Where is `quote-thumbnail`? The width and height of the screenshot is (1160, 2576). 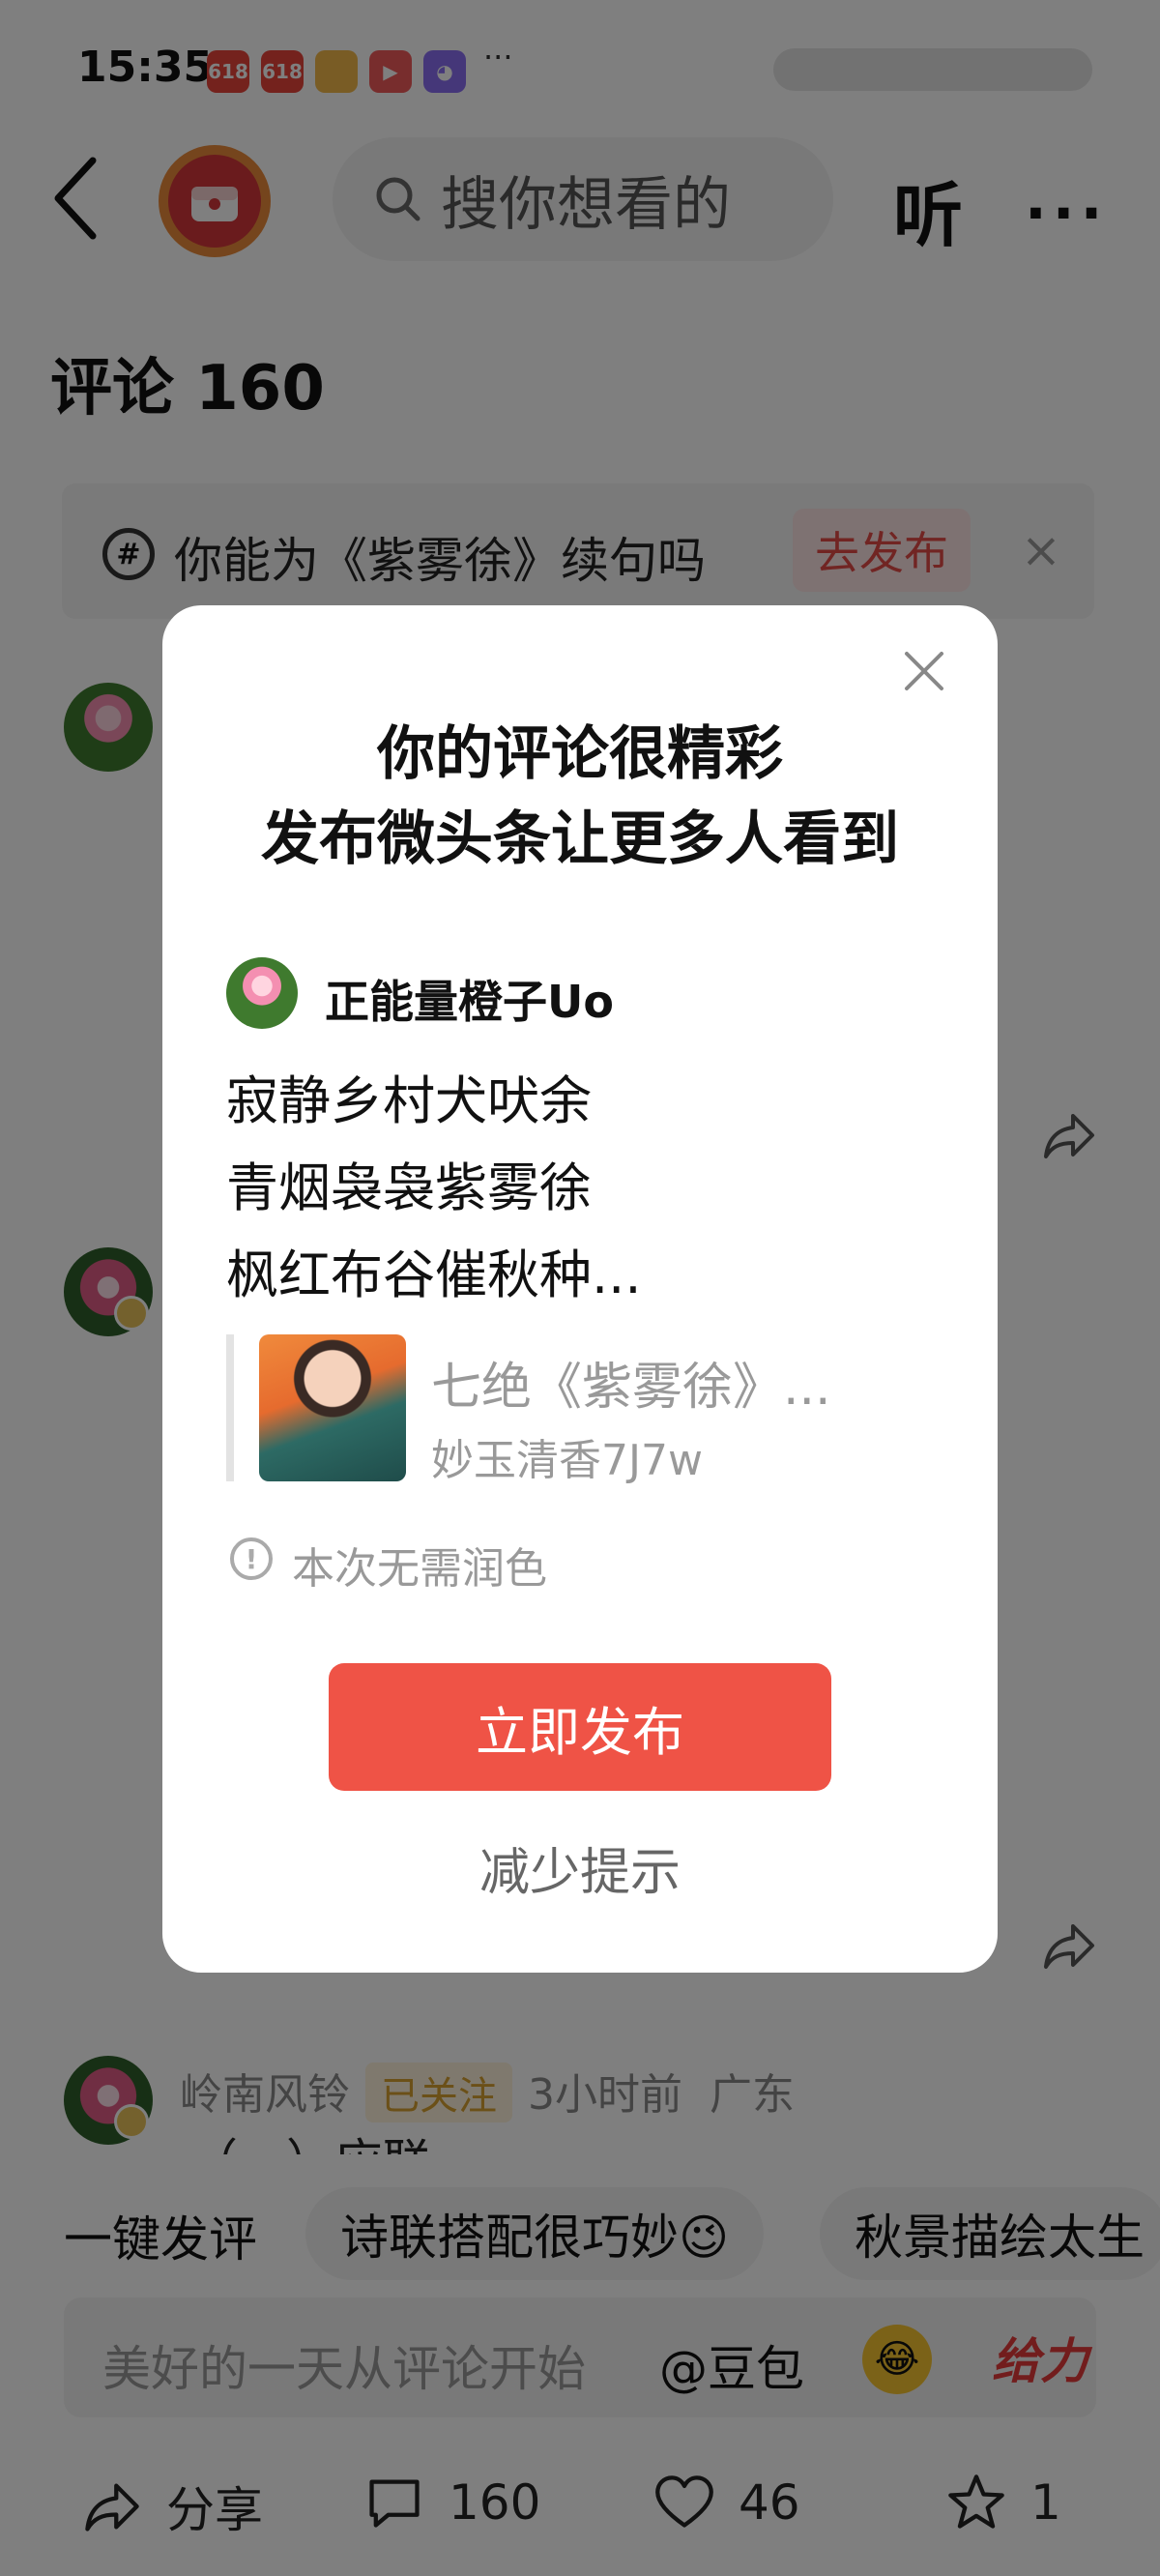 quote-thumbnail is located at coordinates (333, 1407).